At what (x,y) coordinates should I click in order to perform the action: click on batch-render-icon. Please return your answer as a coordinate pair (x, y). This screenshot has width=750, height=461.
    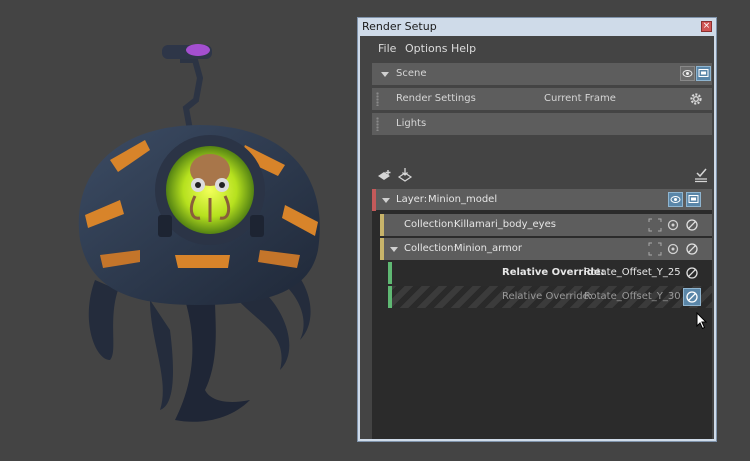
    Looking at the image, I should click on (701, 175).